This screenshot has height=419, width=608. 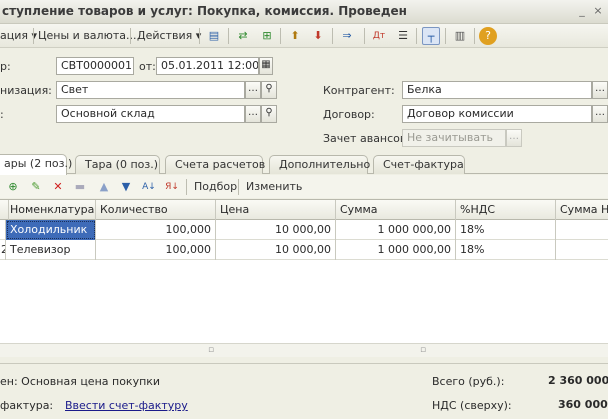 I want to click on structure-icon: ┬, so click(x=431, y=36).